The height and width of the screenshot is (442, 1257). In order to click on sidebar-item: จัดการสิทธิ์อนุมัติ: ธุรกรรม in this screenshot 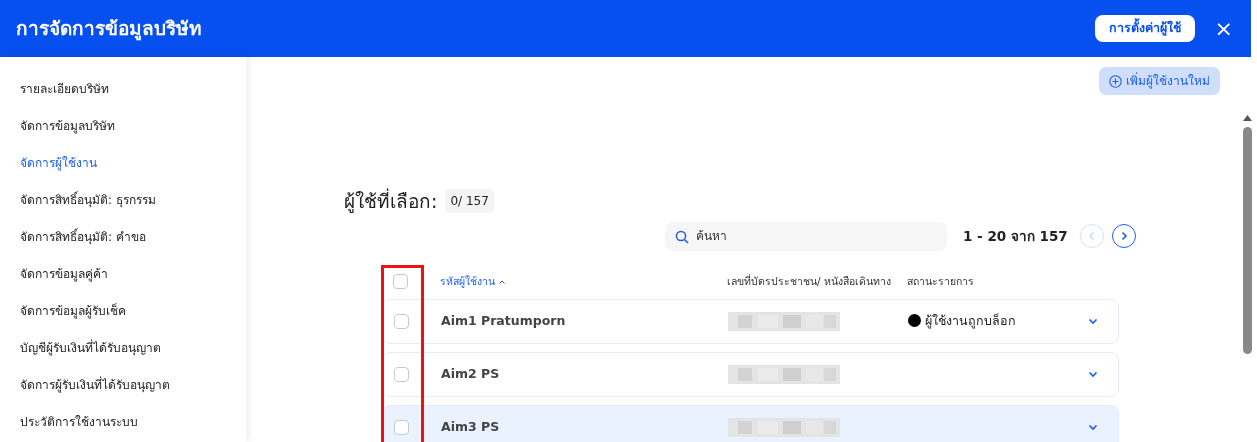, I will do `click(123, 200)`.